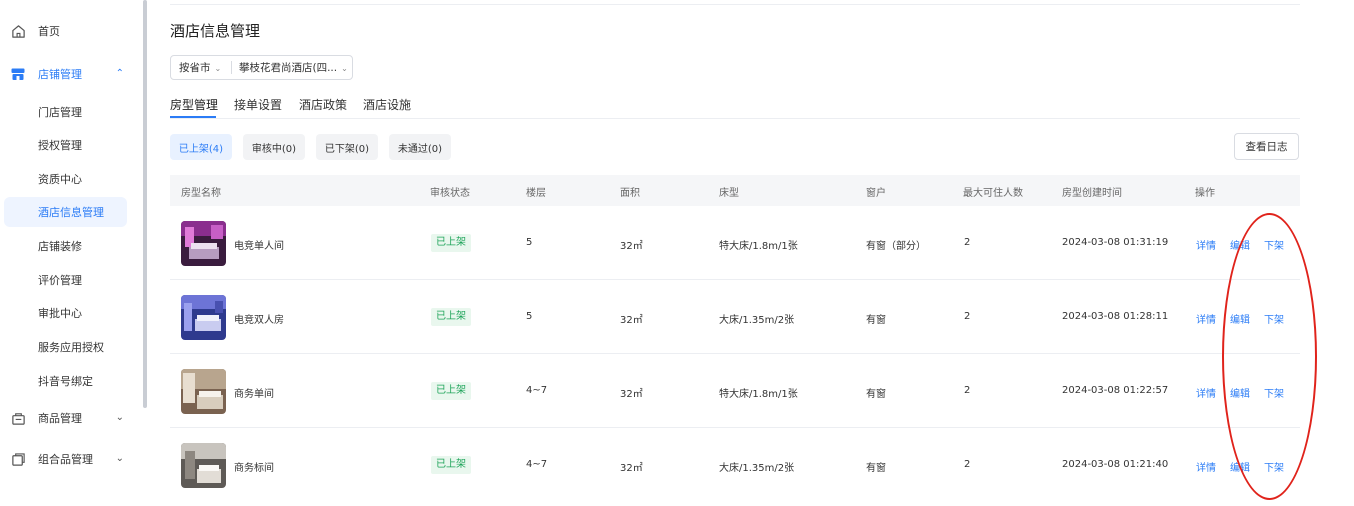 The height and width of the screenshot is (506, 1354). Describe the element at coordinates (60, 418) in the screenshot. I see `sidebar-item-label: 商品管理` at that location.